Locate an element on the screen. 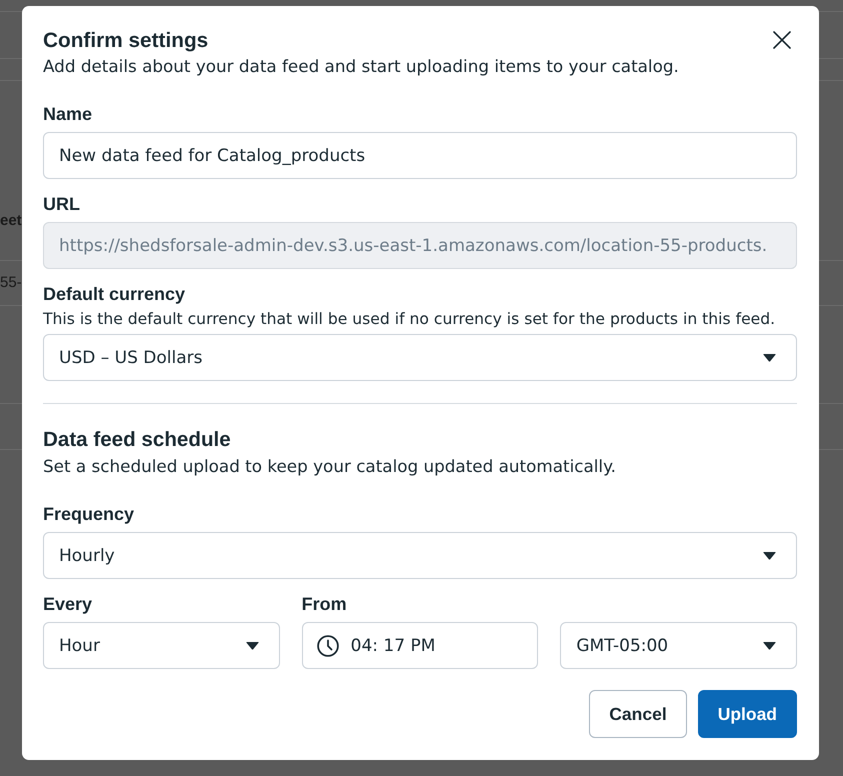 This screenshot has width=843, height=776. cancel-button: Cancel is located at coordinates (638, 714).